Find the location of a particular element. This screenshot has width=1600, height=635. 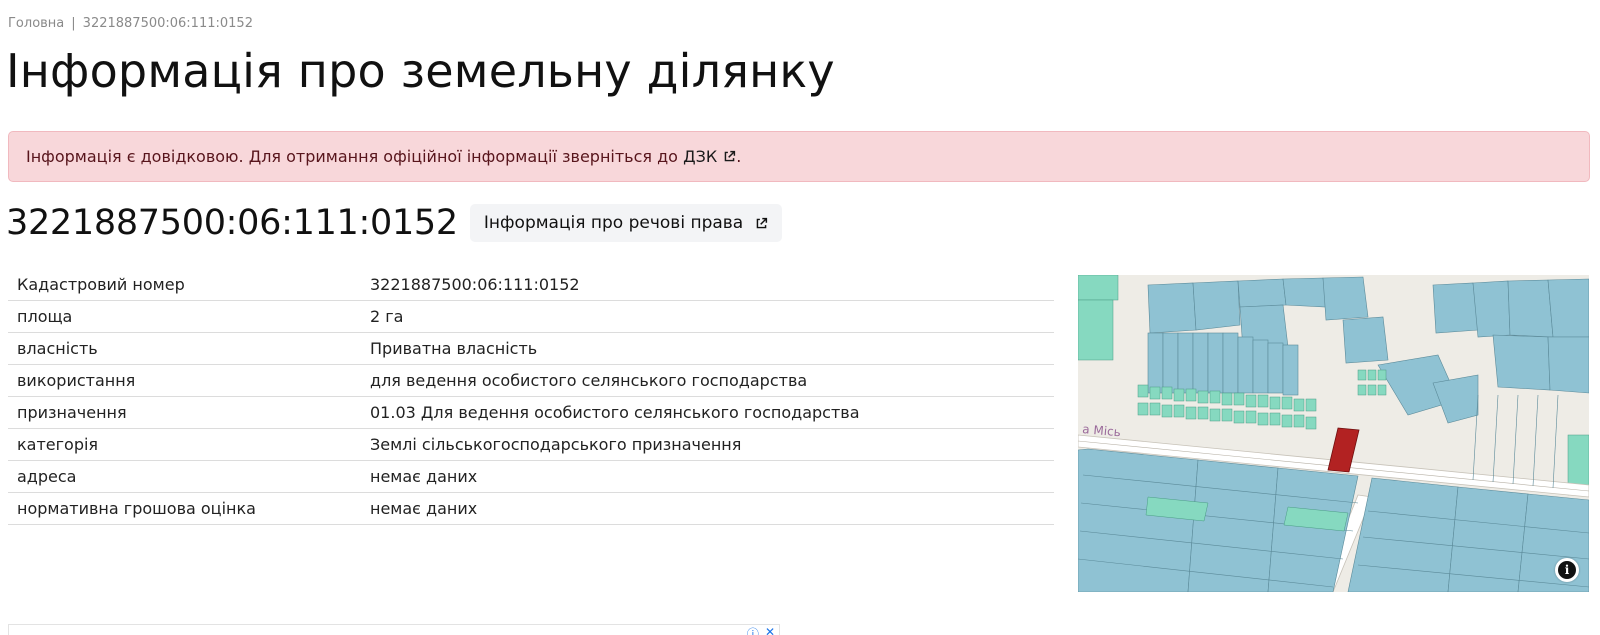

dzk-link: ДЗК is located at coordinates (709, 156).